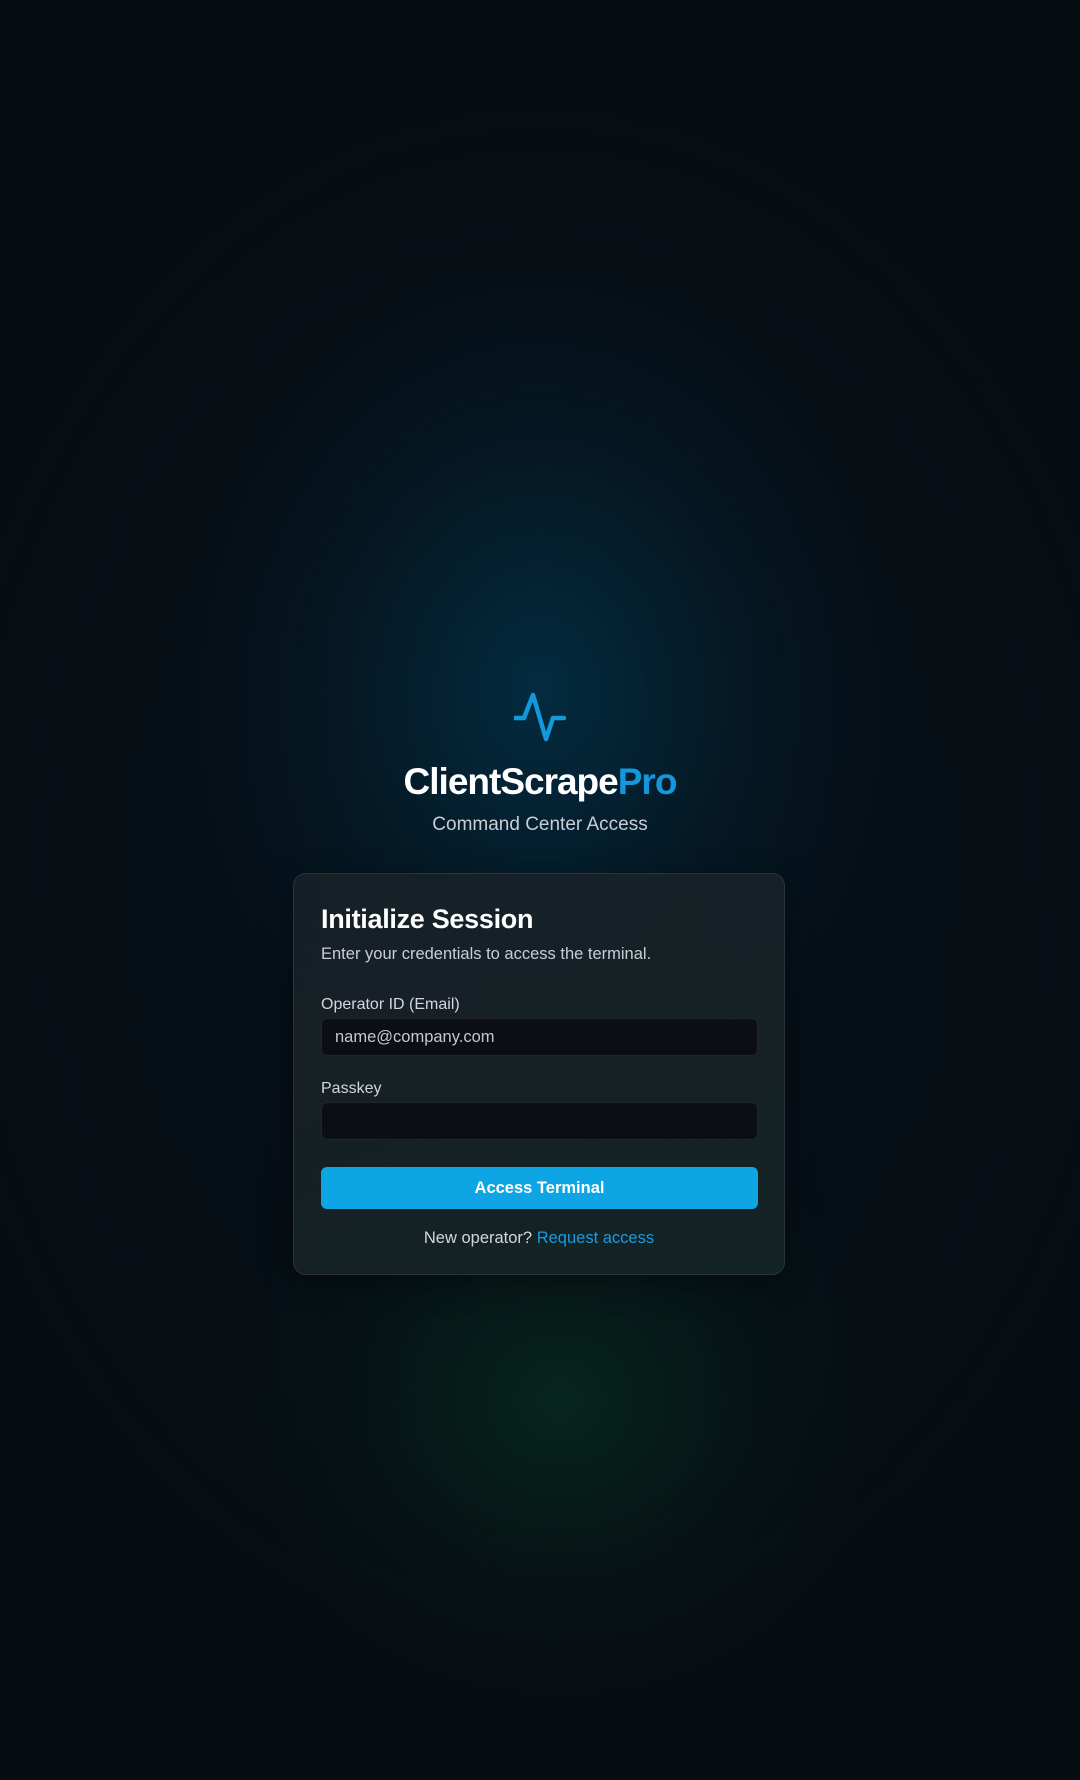 The image size is (1080, 1780). Describe the element at coordinates (511, 781) in the screenshot. I see `brand-name-main: ClientScrape` at that location.